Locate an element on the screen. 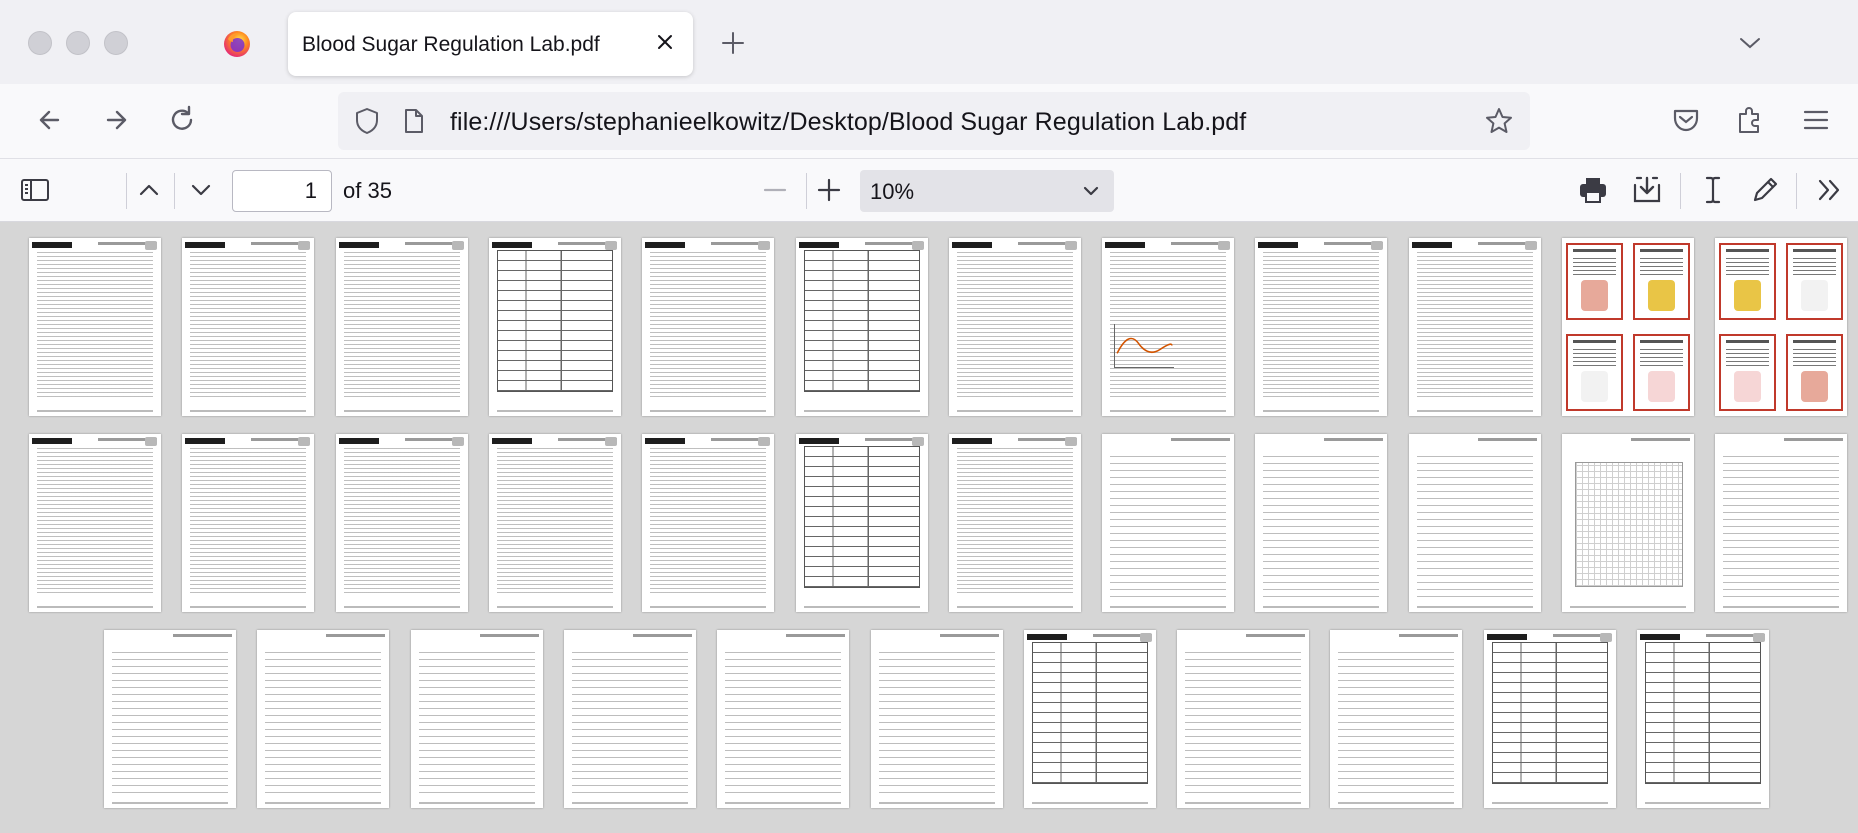 The height and width of the screenshot is (833, 1858). shield-icon is located at coordinates (367, 121).